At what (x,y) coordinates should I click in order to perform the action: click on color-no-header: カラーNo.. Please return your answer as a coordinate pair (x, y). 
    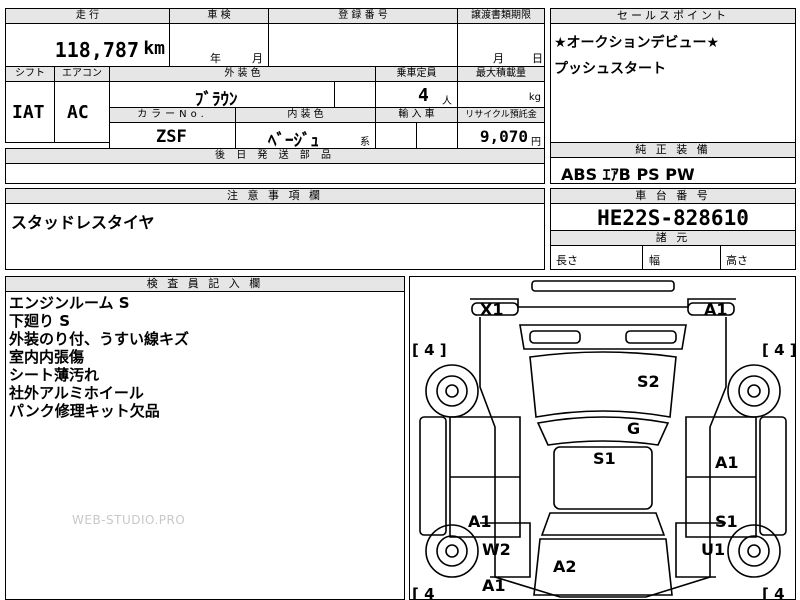
    Looking at the image, I should click on (172, 115).